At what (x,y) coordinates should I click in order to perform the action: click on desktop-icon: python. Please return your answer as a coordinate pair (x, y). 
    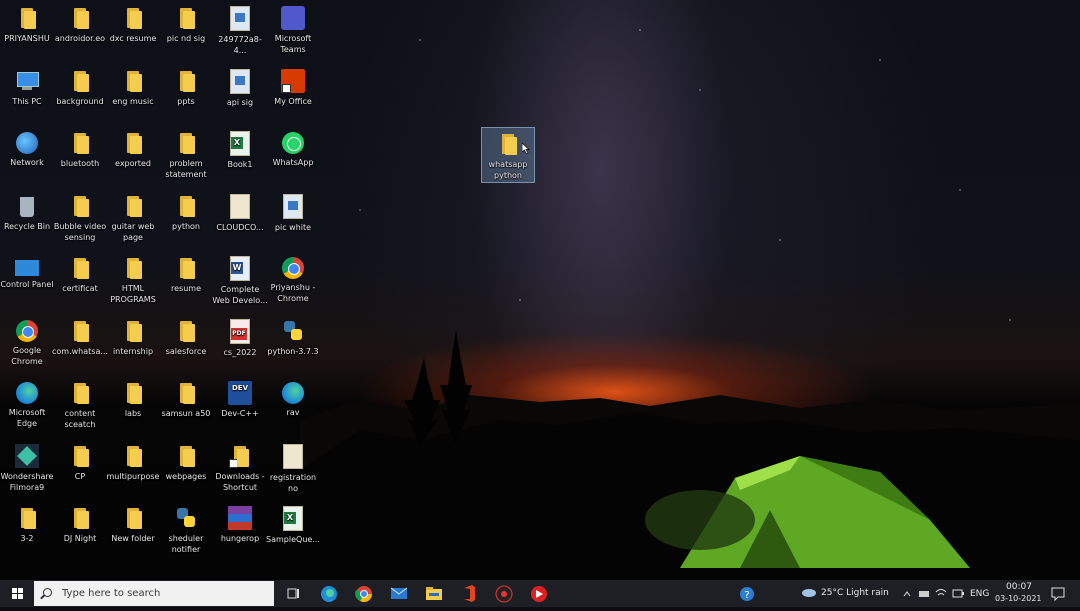
    Looking at the image, I should click on (186, 220).